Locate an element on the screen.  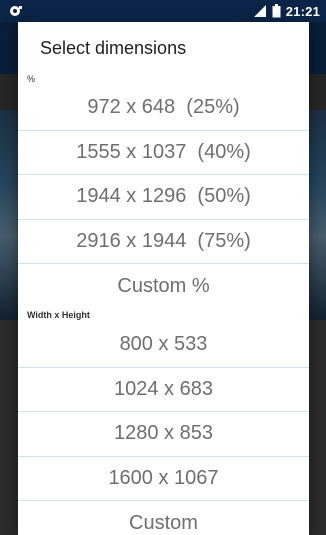
option-1280x853: 1280 x 853 is located at coordinates (163, 434).